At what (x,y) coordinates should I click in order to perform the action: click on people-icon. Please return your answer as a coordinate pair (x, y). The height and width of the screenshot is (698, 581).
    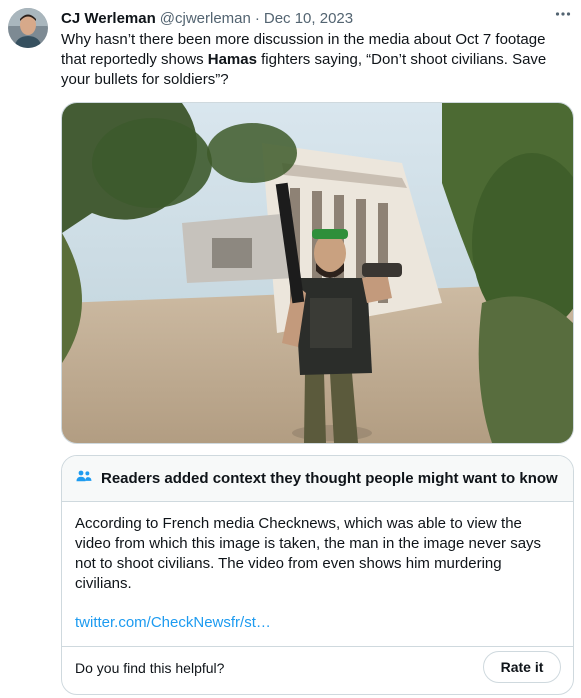
    Looking at the image, I should click on (84, 478).